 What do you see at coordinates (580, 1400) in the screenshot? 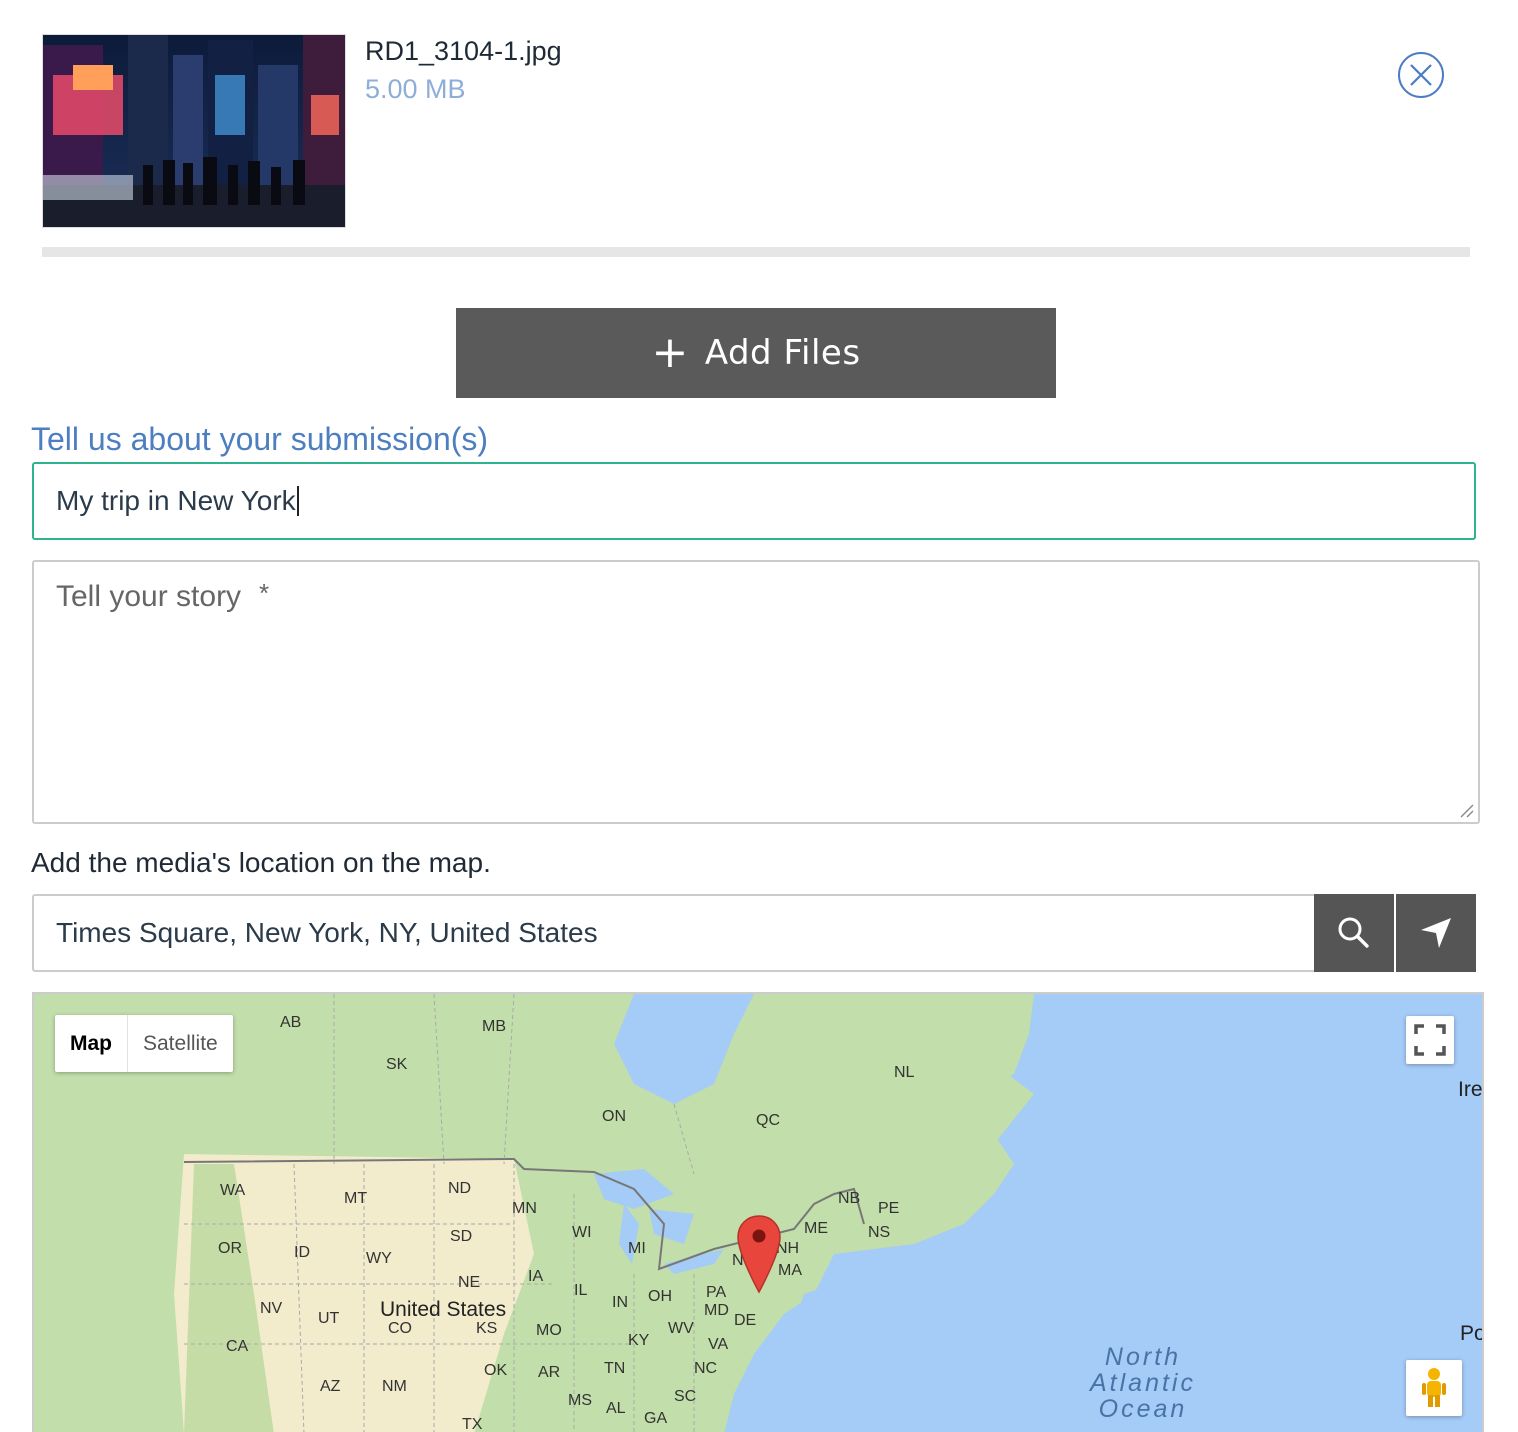
I see `map-label: MS` at bounding box center [580, 1400].